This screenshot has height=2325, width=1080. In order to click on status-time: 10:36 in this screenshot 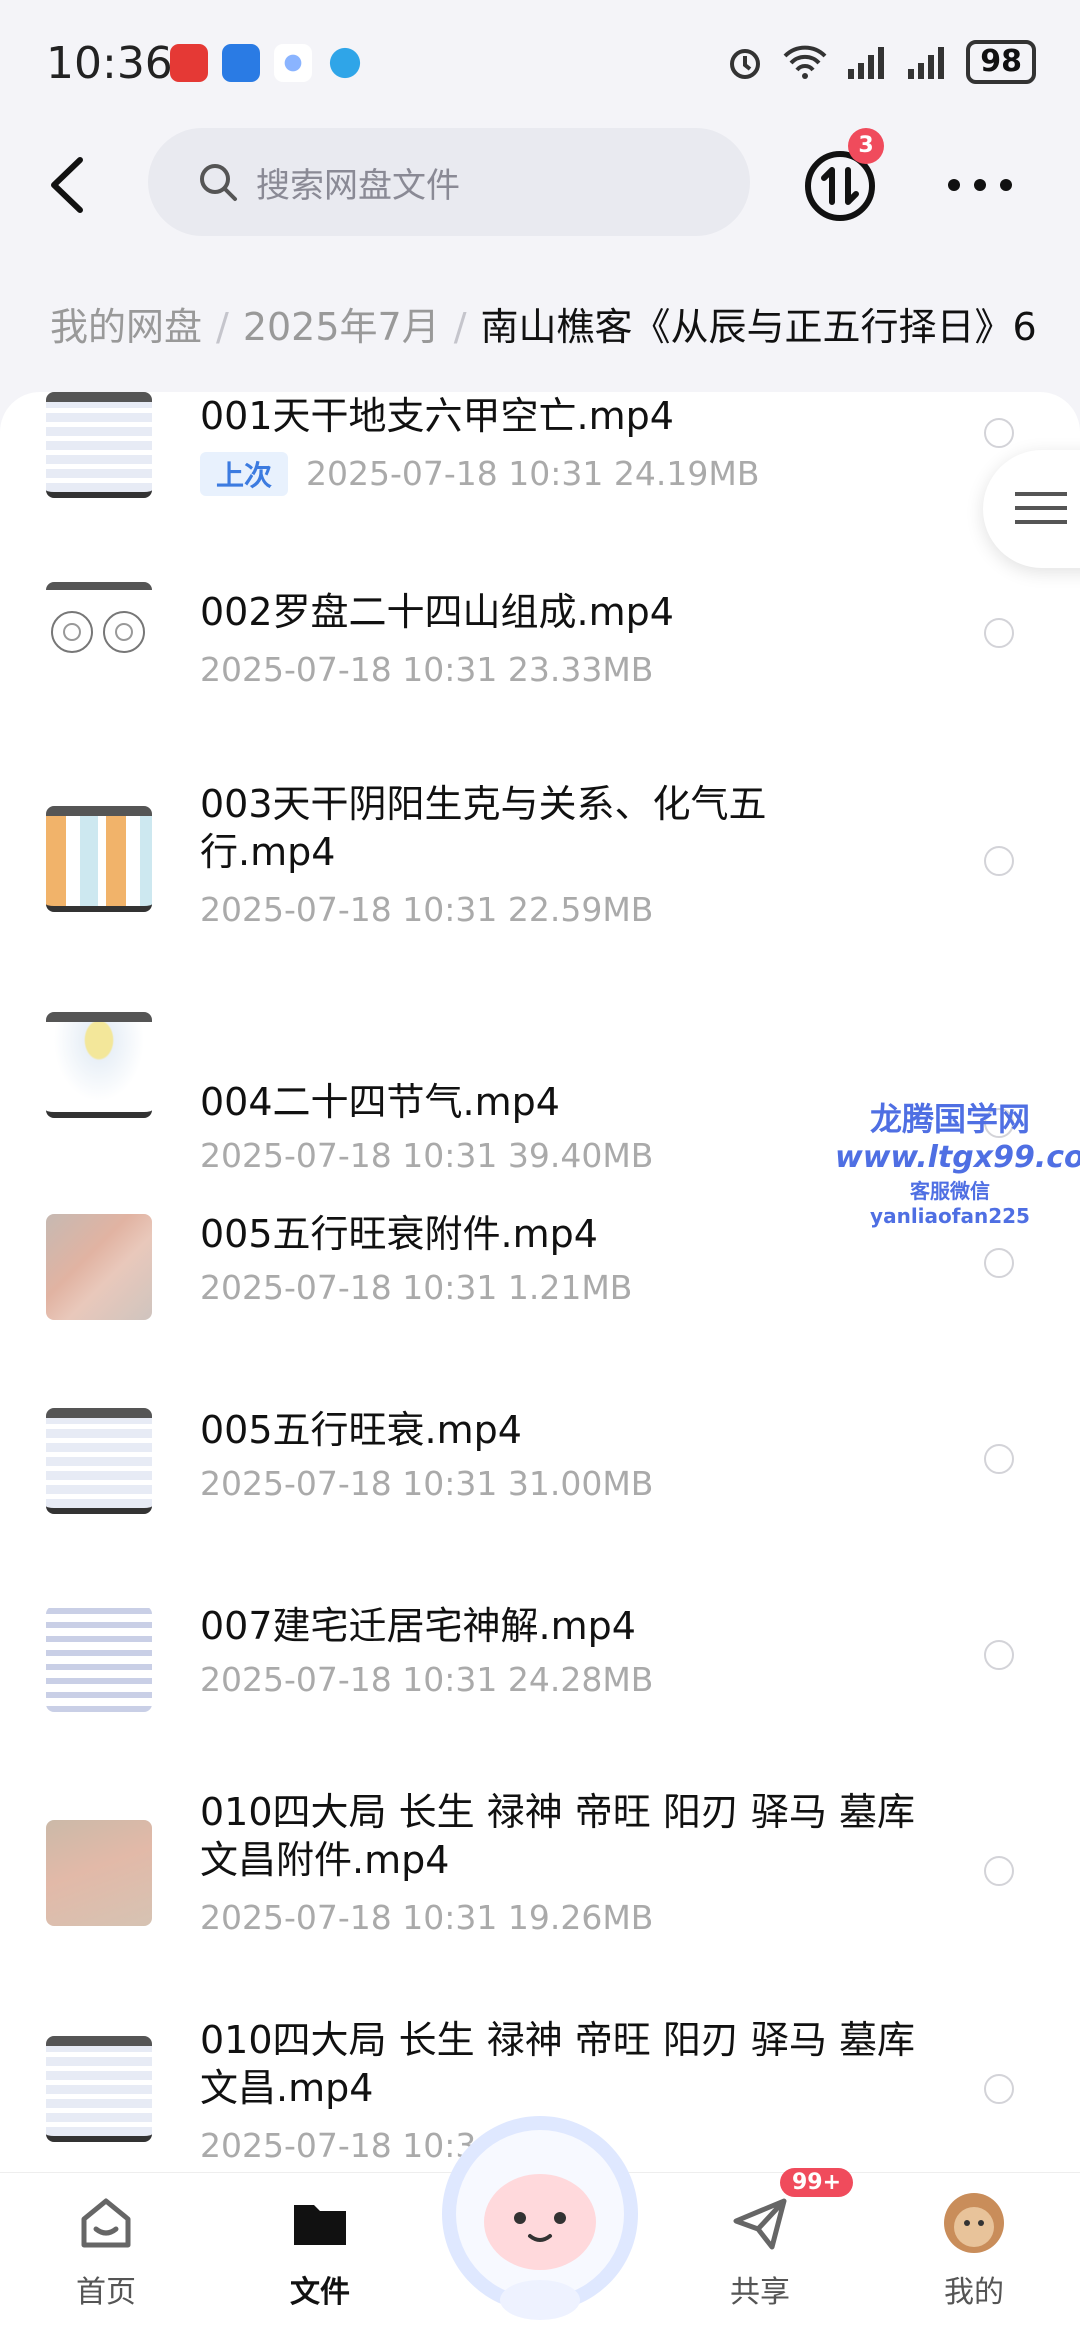, I will do `click(109, 63)`.